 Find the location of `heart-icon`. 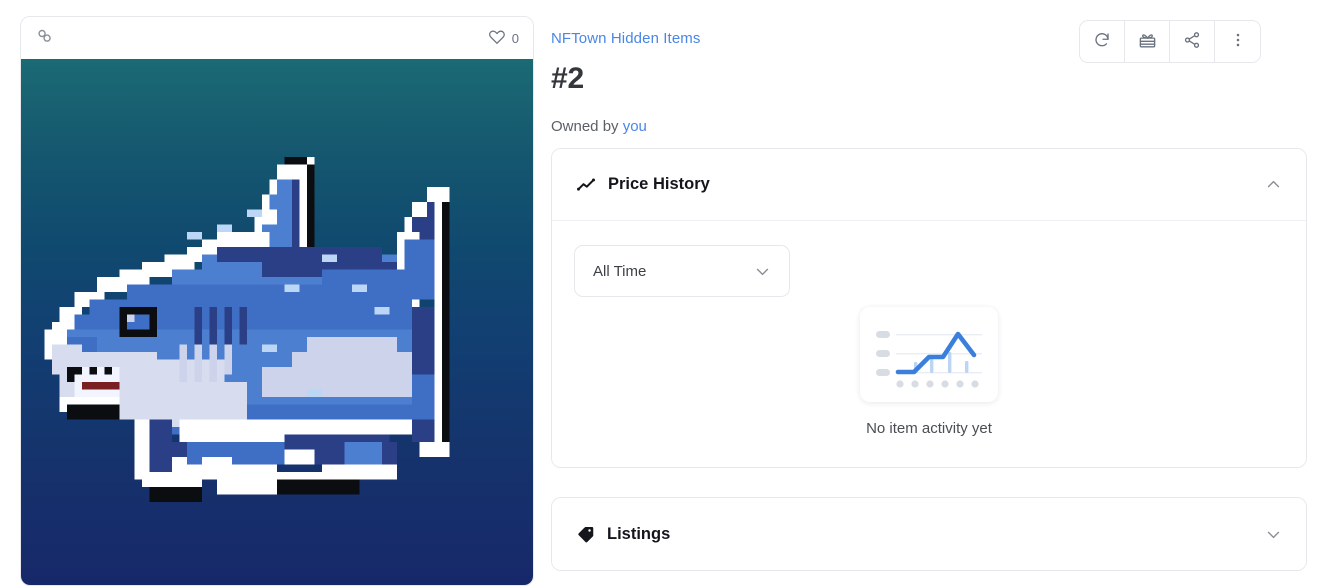

heart-icon is located at coordinates (497, 38).